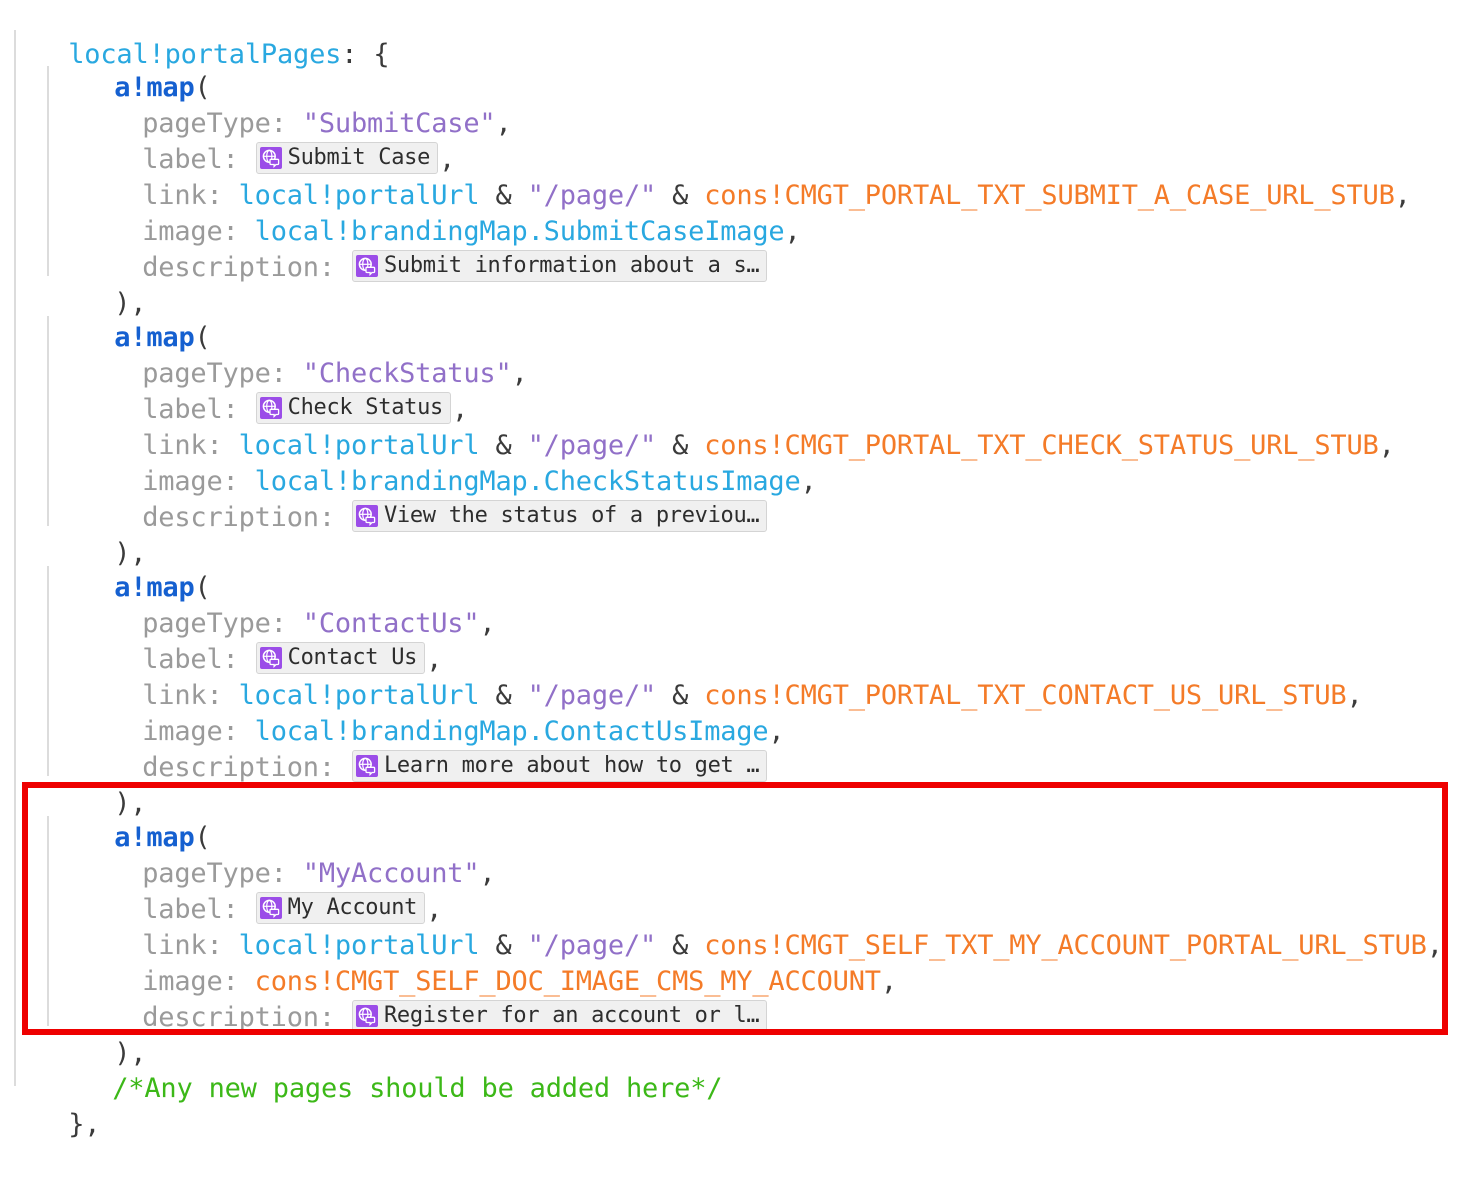  What do you see at coordinates (736, 640) in the screenshot?
I see `code-line-label: label: Contact Us,` at bounding box center [736, 640].